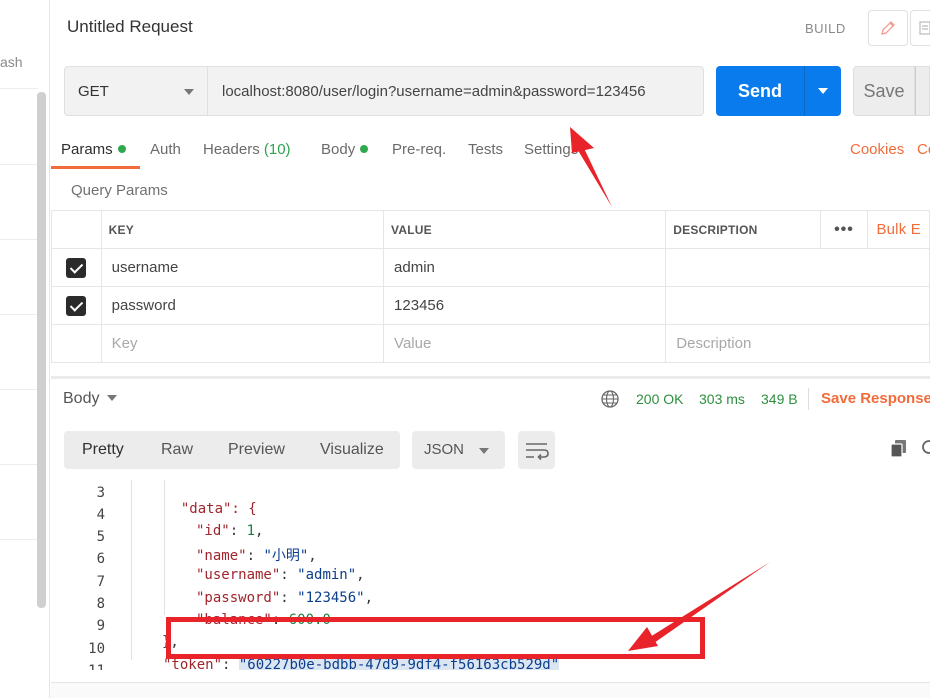  What do you see at coordinates (924, 28) in the screenshot?
I see `document-icon` at bounding box center [924, 28].